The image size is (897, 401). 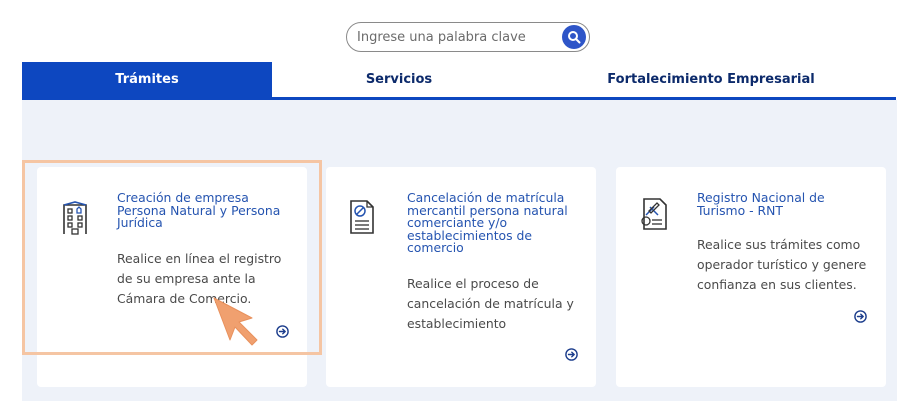 What do you see at coordinates (711, 79) in the screenshot?
I see `tab-fortalecimiento-empresarial: Fortalecimiento Empresarial` at bounding box center [711, 79].